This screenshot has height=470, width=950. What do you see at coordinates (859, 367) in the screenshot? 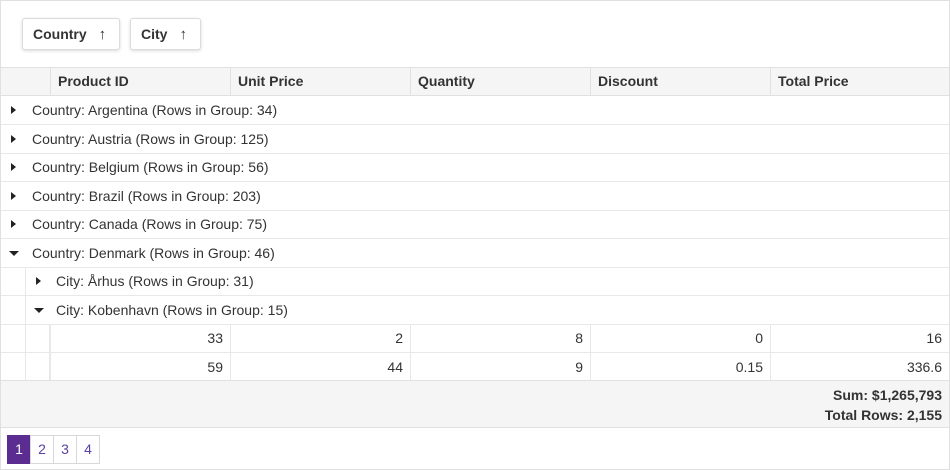
I see `cell-total-price: 336.6` at bounding box center [859, 367].